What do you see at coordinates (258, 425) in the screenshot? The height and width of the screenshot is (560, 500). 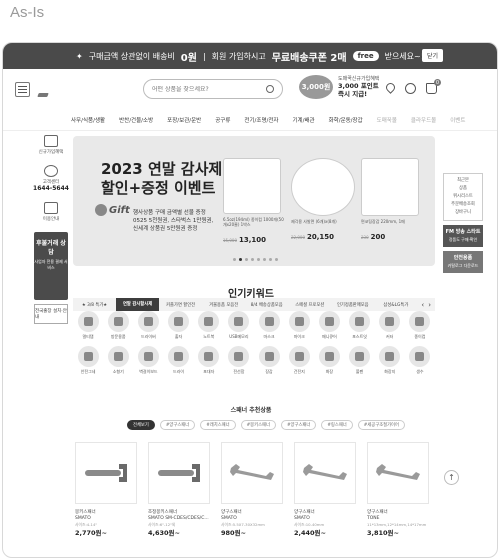 I see `filter-tag: #몽키스패너` at bounding box center [258, 425].